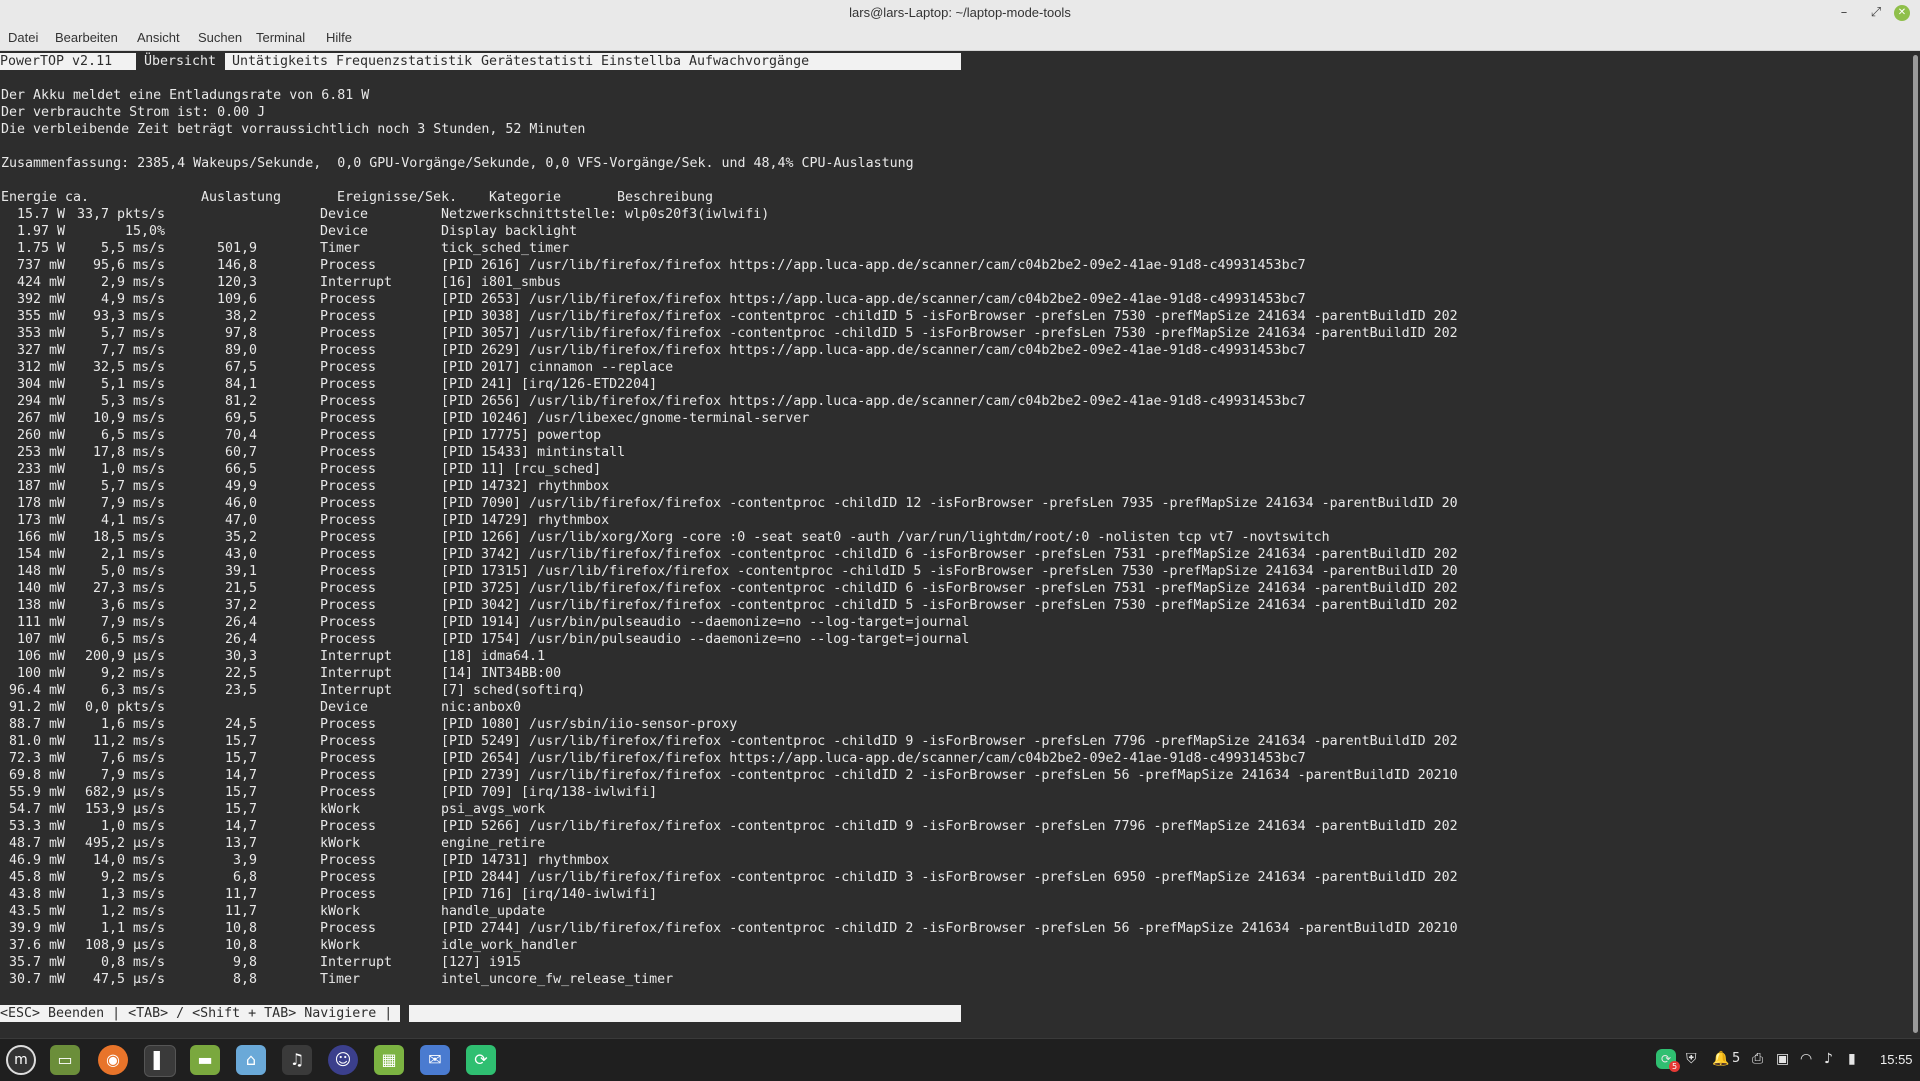 The image size is (1920, 1081). I want to click on firefox-icon: ◉, so click(113, 1060).